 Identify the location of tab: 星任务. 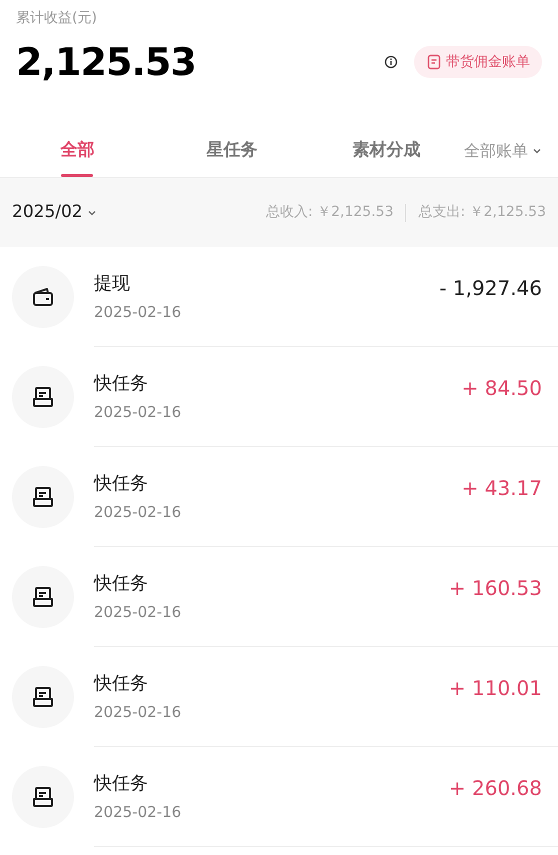
(232, 151).